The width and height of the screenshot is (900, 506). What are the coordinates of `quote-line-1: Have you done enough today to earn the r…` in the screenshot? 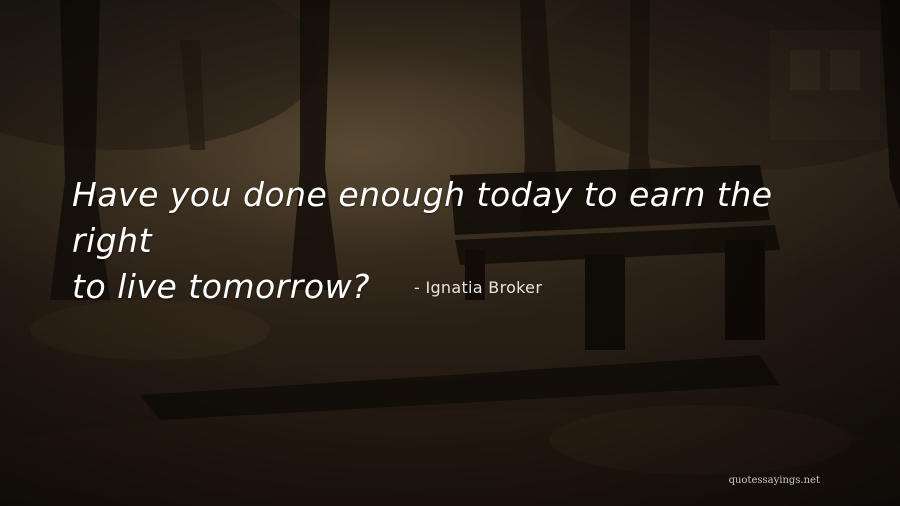 It's located at (422, 217).